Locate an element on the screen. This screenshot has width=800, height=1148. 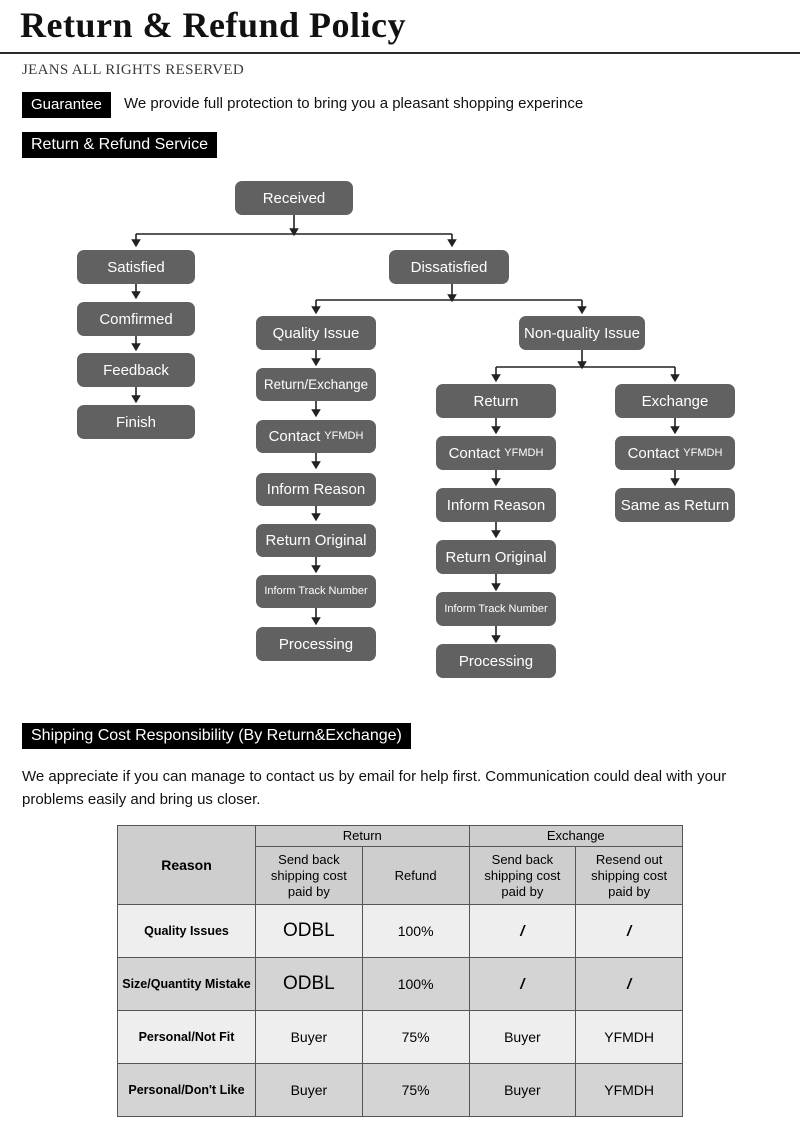
flow-node-label: Non-quality Issue is located at coordinates (582, 333).